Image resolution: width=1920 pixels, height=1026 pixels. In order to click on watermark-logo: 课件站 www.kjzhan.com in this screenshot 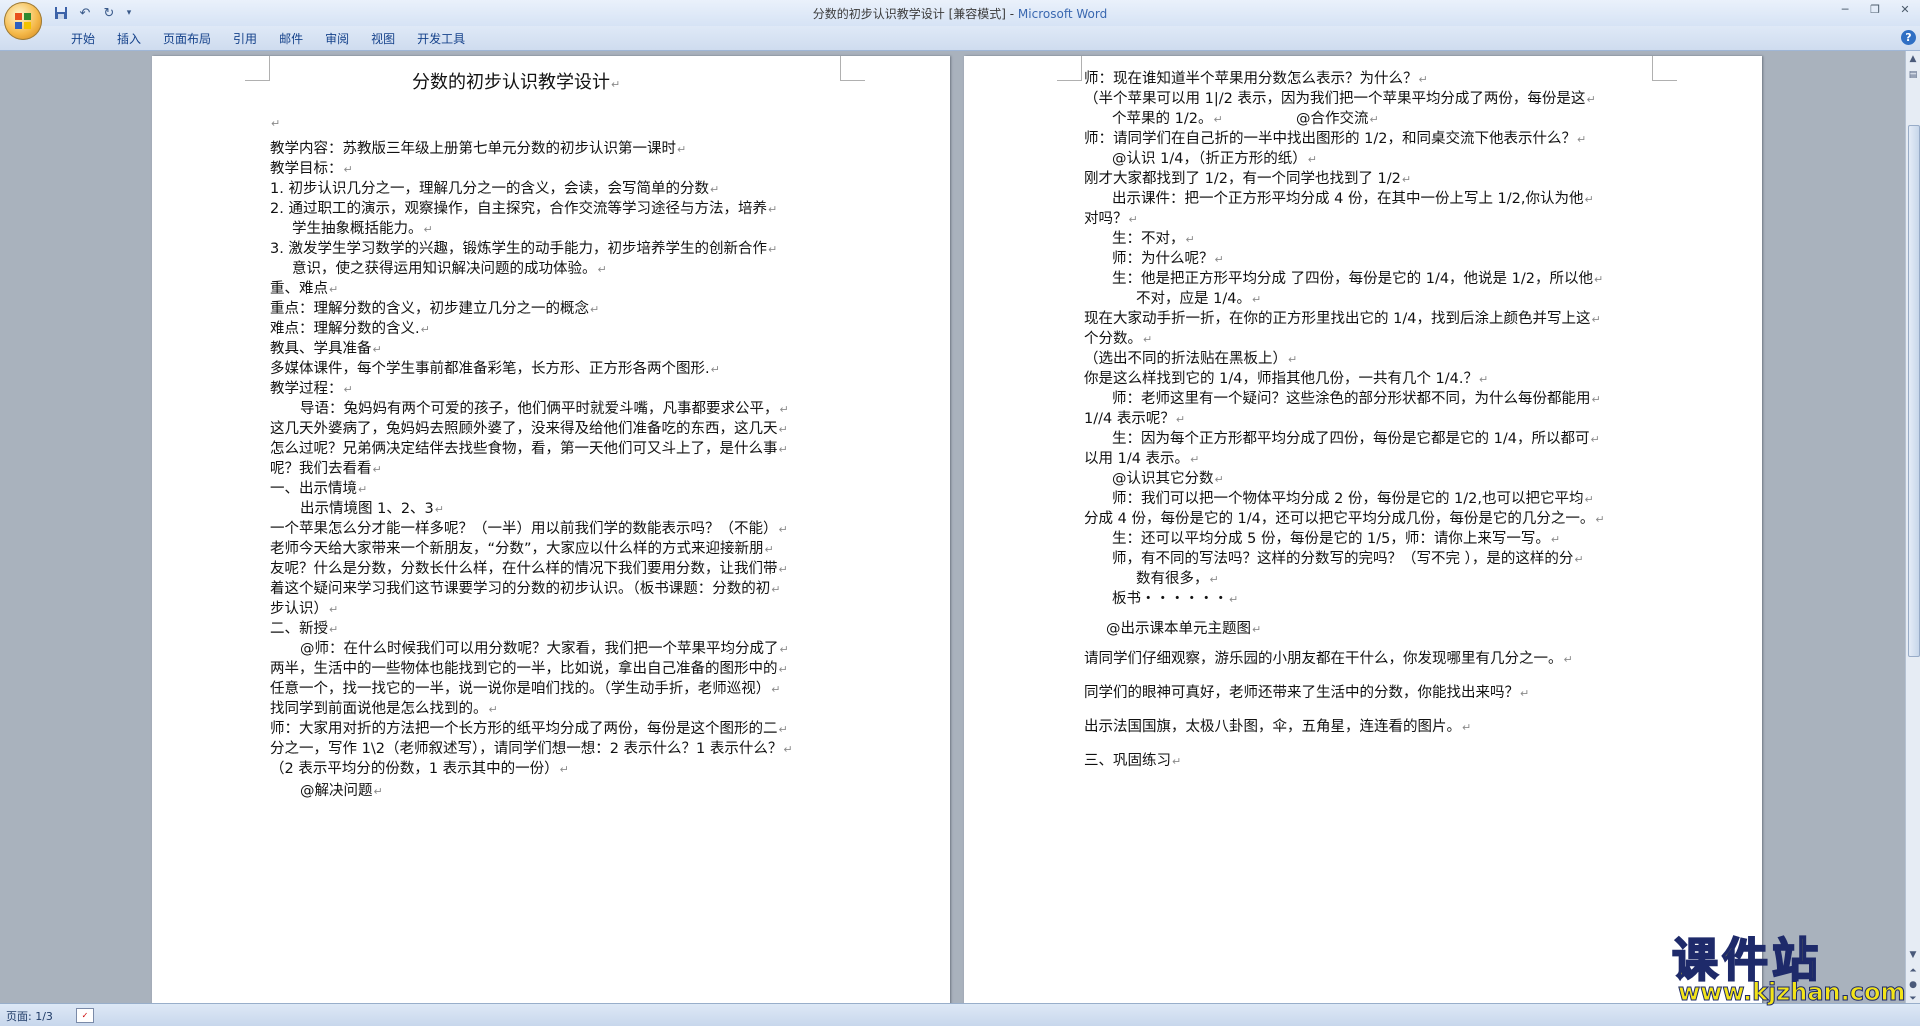, I will do `click(1787, 965)`.